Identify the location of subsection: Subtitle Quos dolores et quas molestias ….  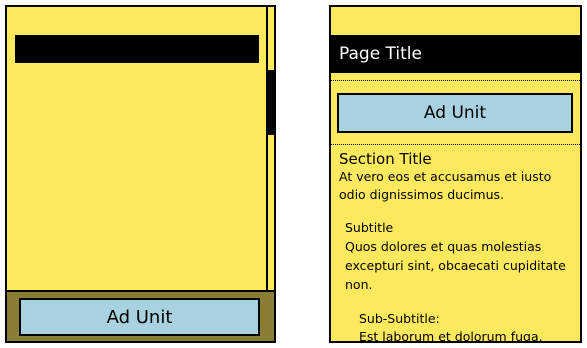
(462, 256).